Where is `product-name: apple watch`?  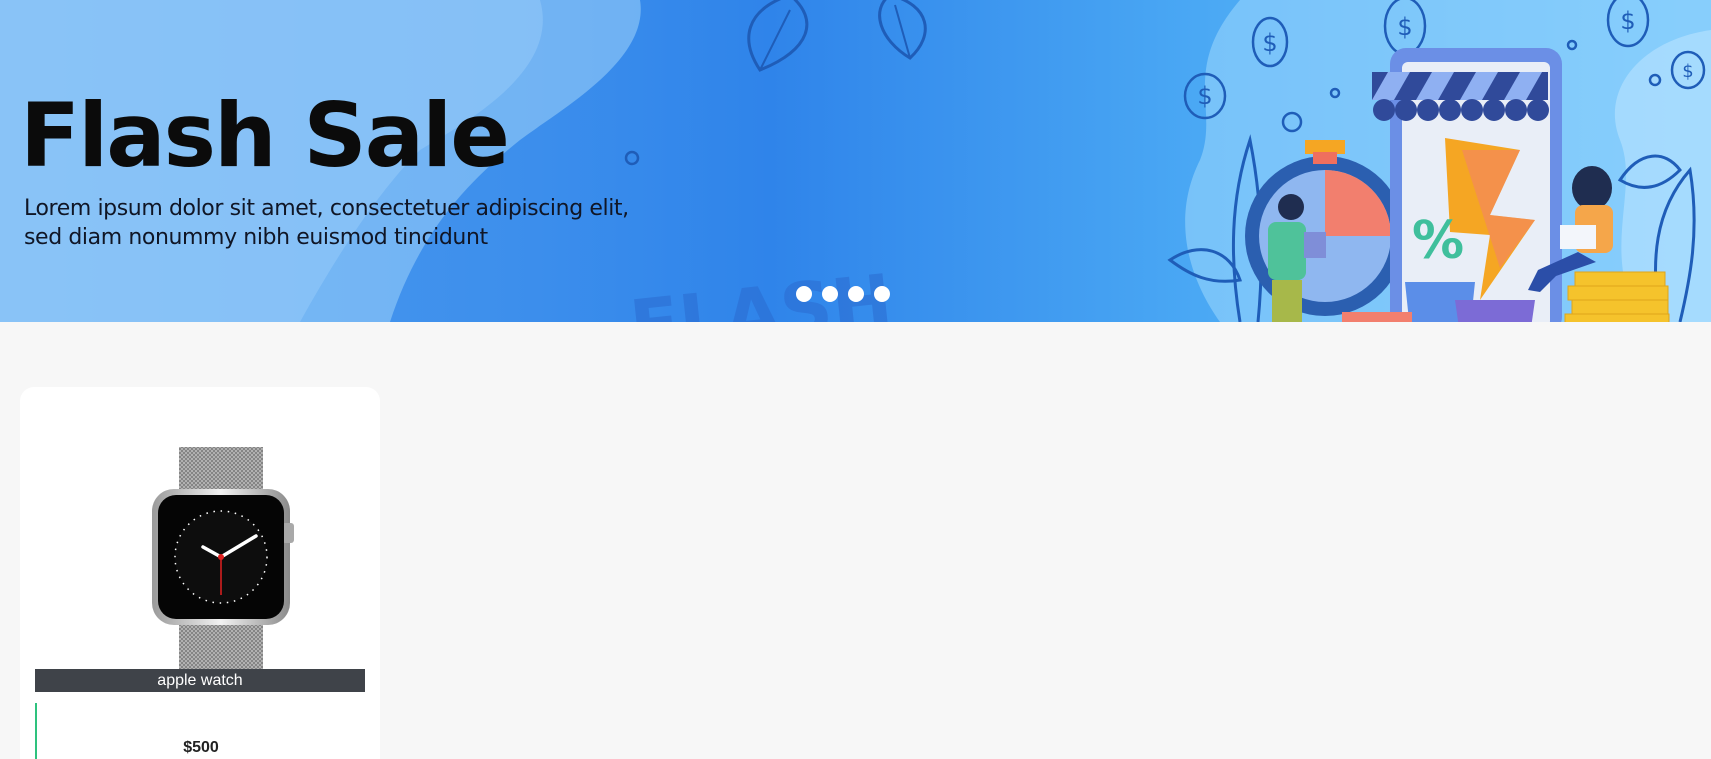 product-name: apple watch is located at coordinates (200, 680).